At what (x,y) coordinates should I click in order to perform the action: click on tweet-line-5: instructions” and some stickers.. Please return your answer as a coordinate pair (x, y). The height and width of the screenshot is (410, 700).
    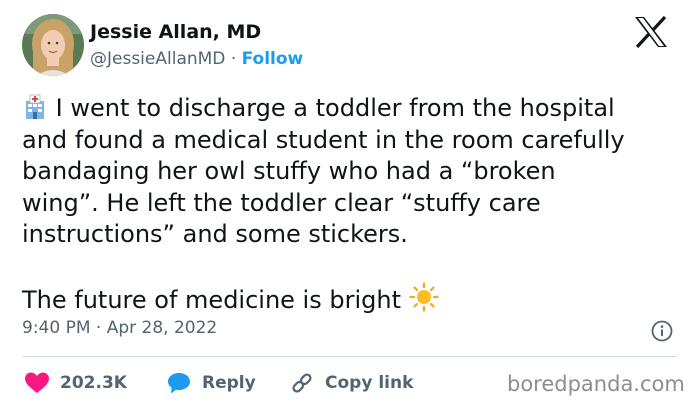
    Looking at the image, I should click on (215, 234).